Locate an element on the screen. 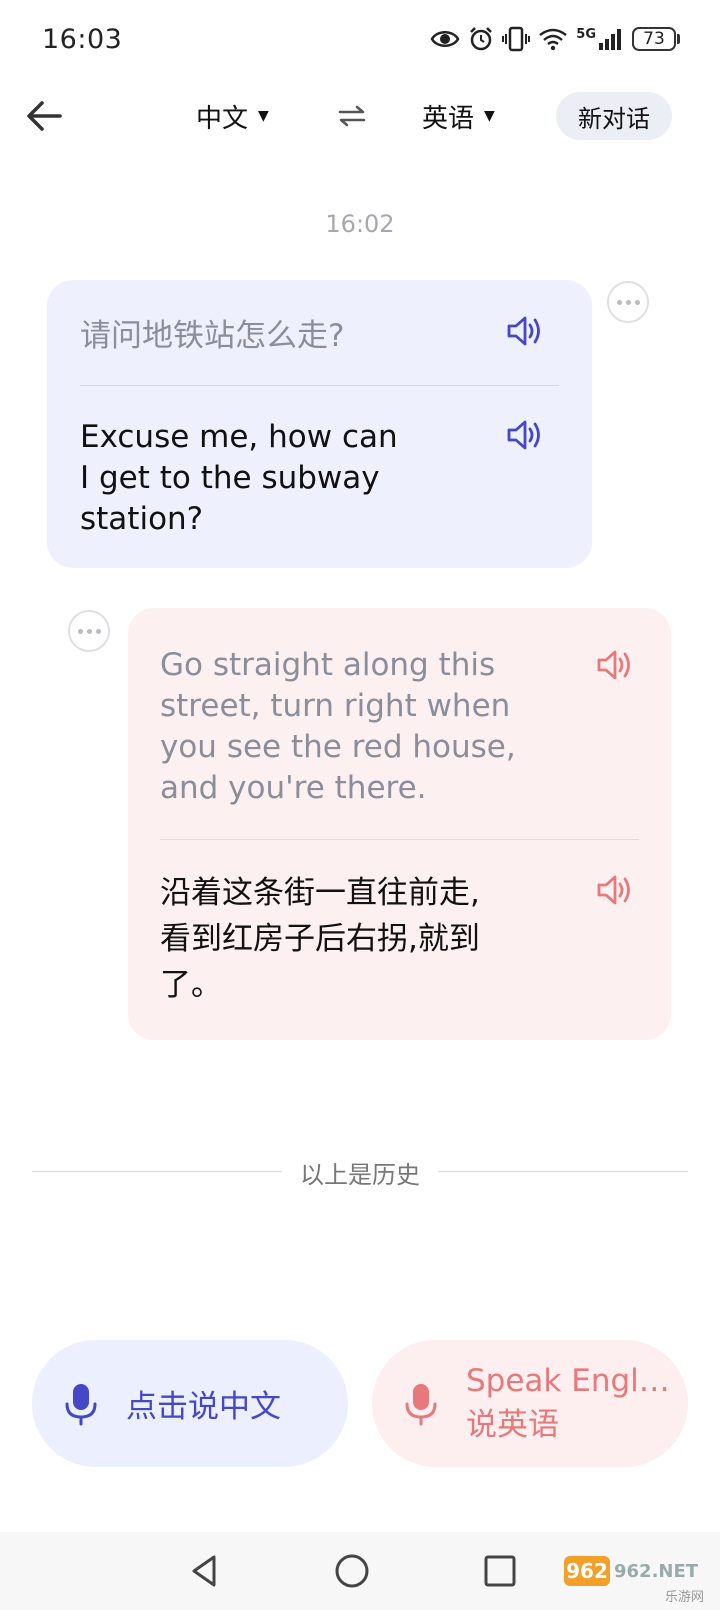 The width and height of the screenshot is (720, 1610). battery-icon: 73 is located at coordinates (656, 39).